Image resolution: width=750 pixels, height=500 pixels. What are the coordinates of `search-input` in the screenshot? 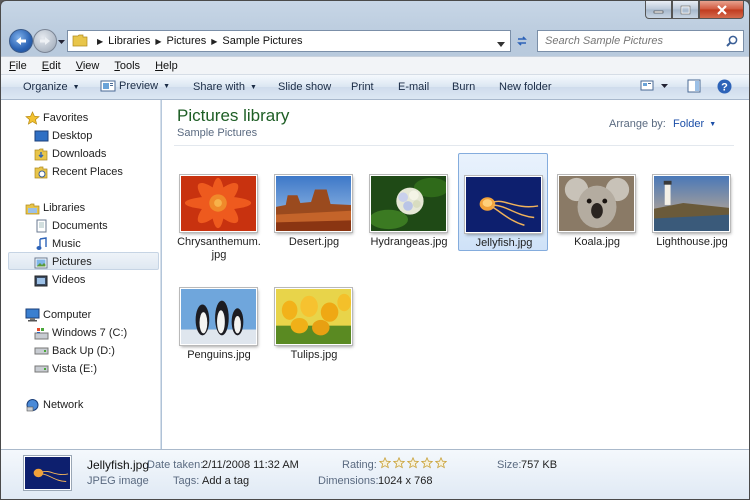 It's located at (633, 41).